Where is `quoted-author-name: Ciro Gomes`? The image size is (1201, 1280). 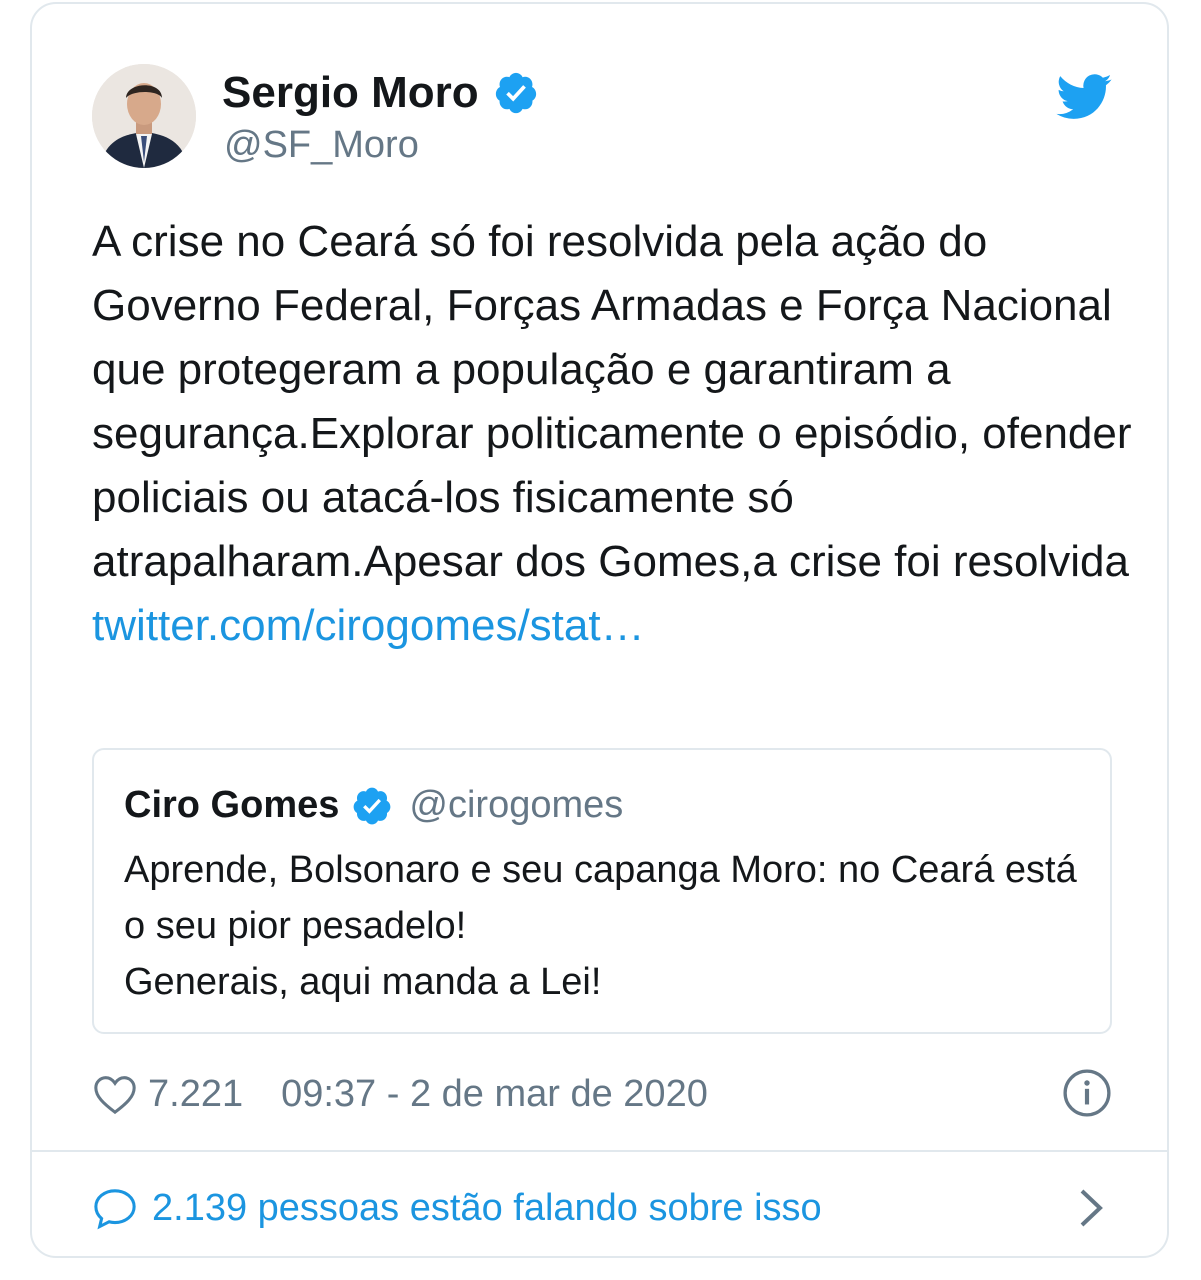
quoted-author-name: Ciro Gomes is located at coordinates (231, 805).